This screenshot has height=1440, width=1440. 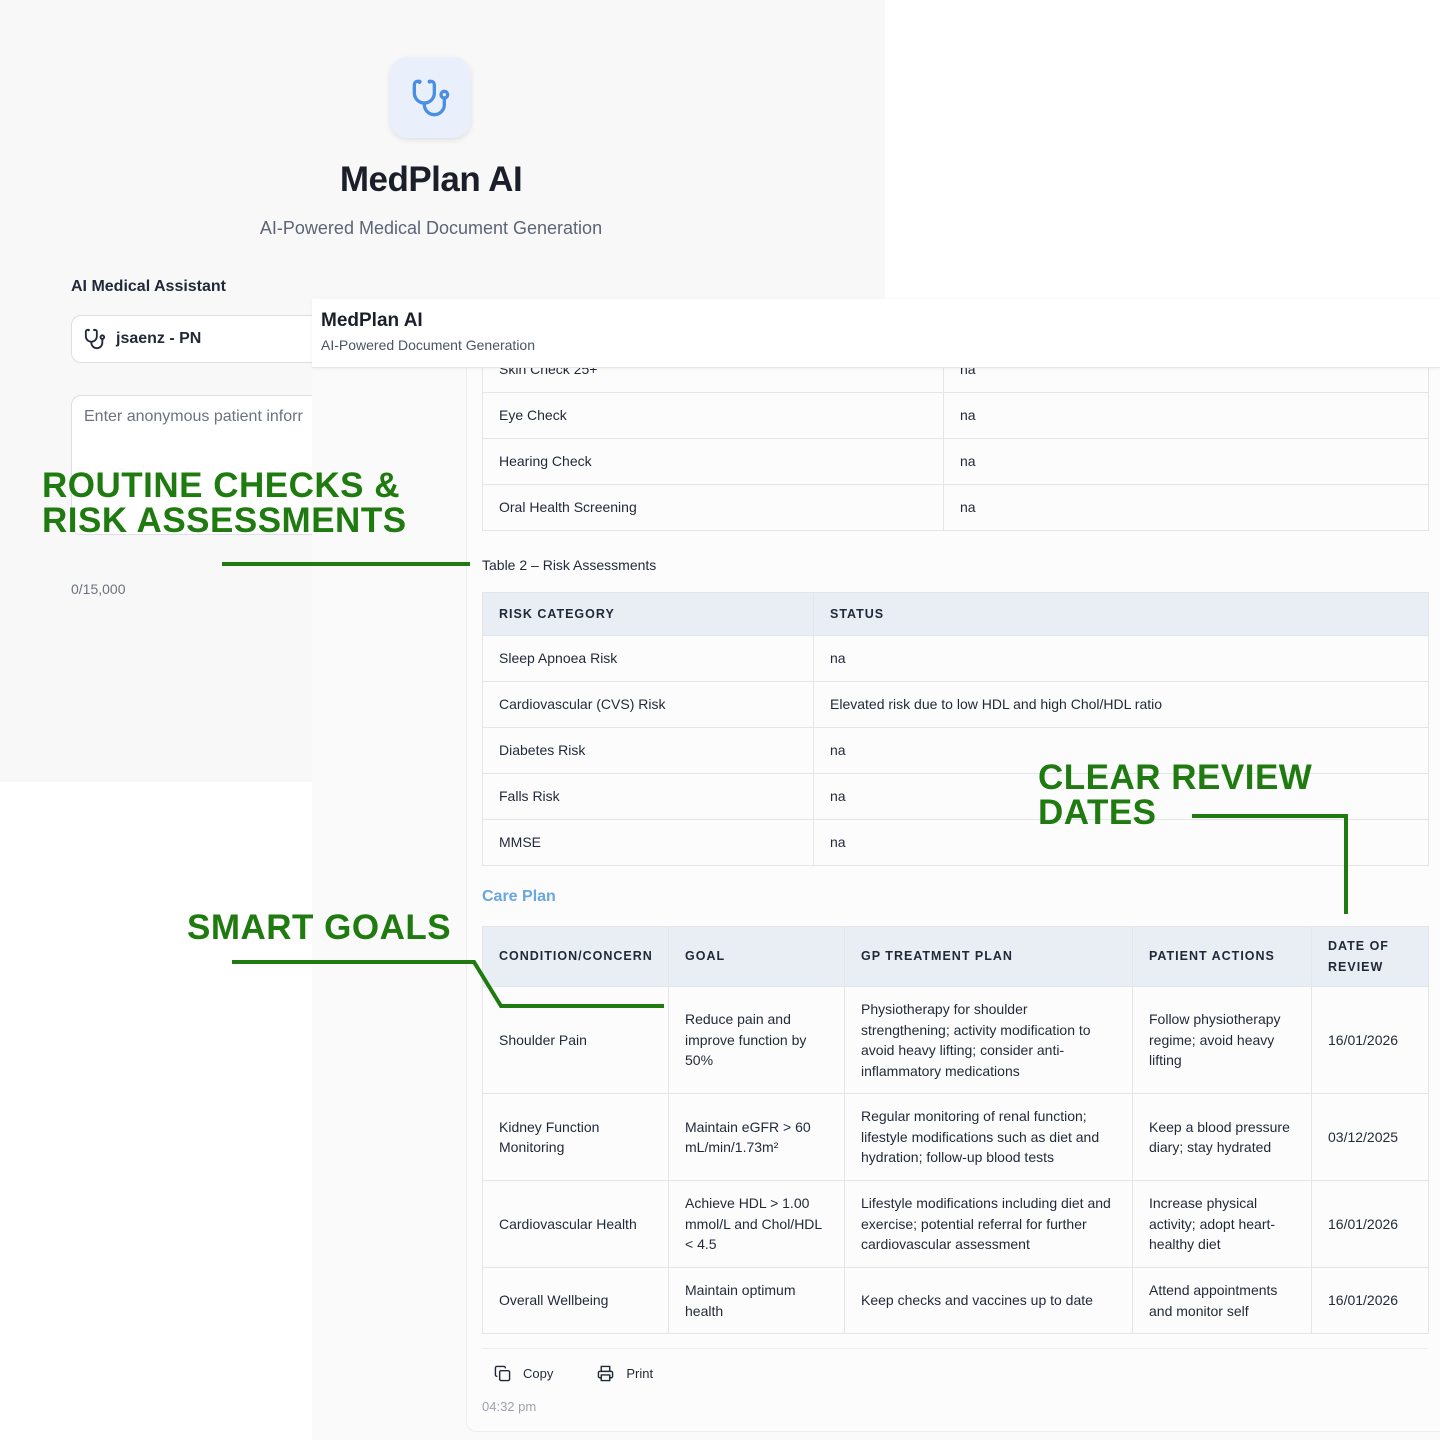 I want to click on document-actions: Copy Print, so click(x=955, y=1365).